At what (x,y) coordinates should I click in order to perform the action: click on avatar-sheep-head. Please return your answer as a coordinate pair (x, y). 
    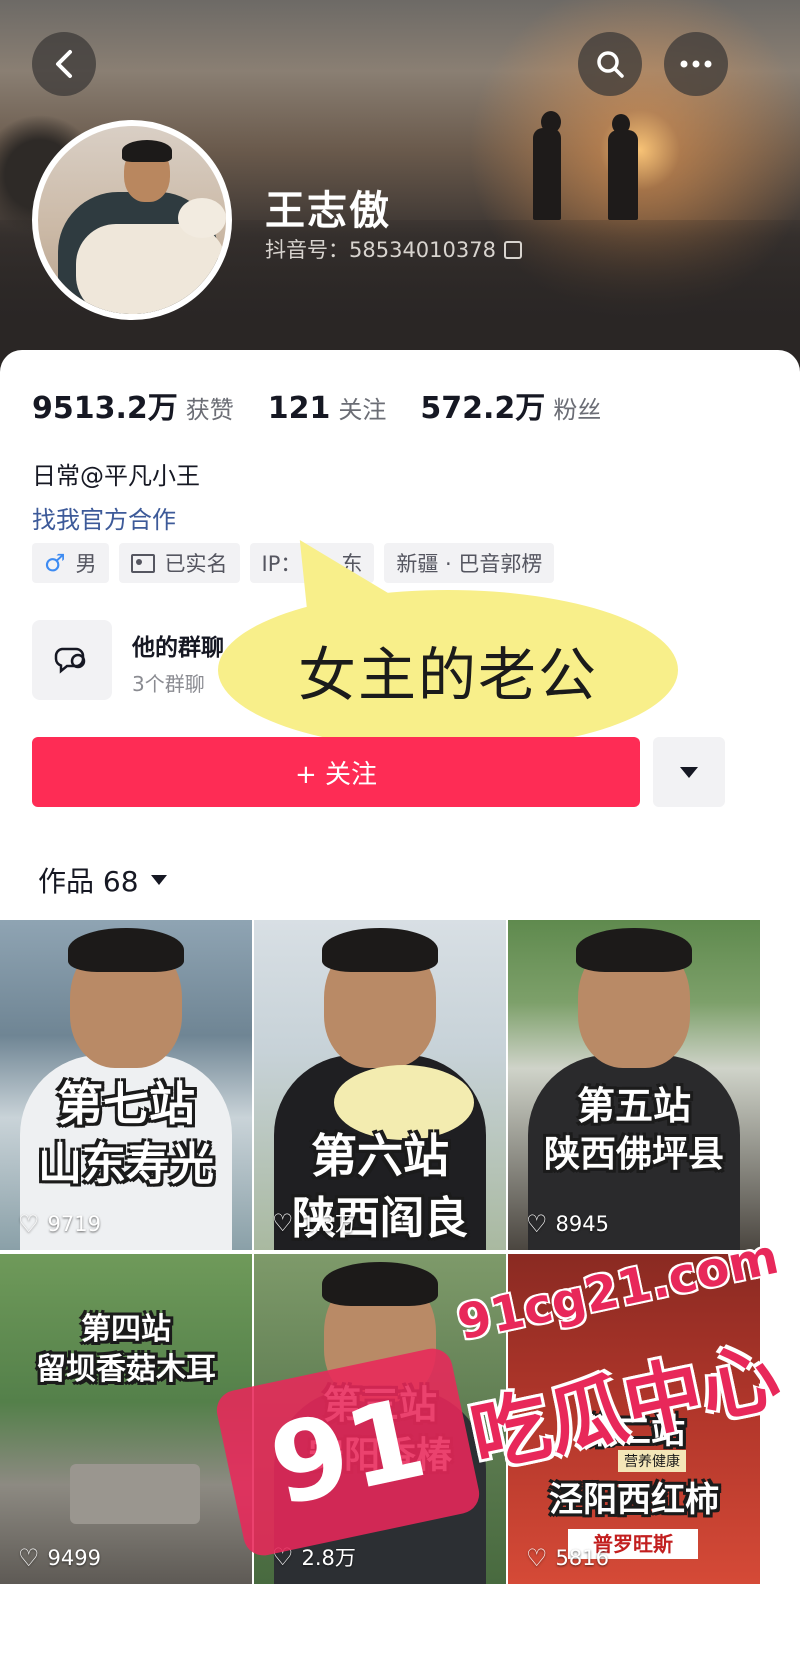
    Looking at the image, I should click on (202, 218).